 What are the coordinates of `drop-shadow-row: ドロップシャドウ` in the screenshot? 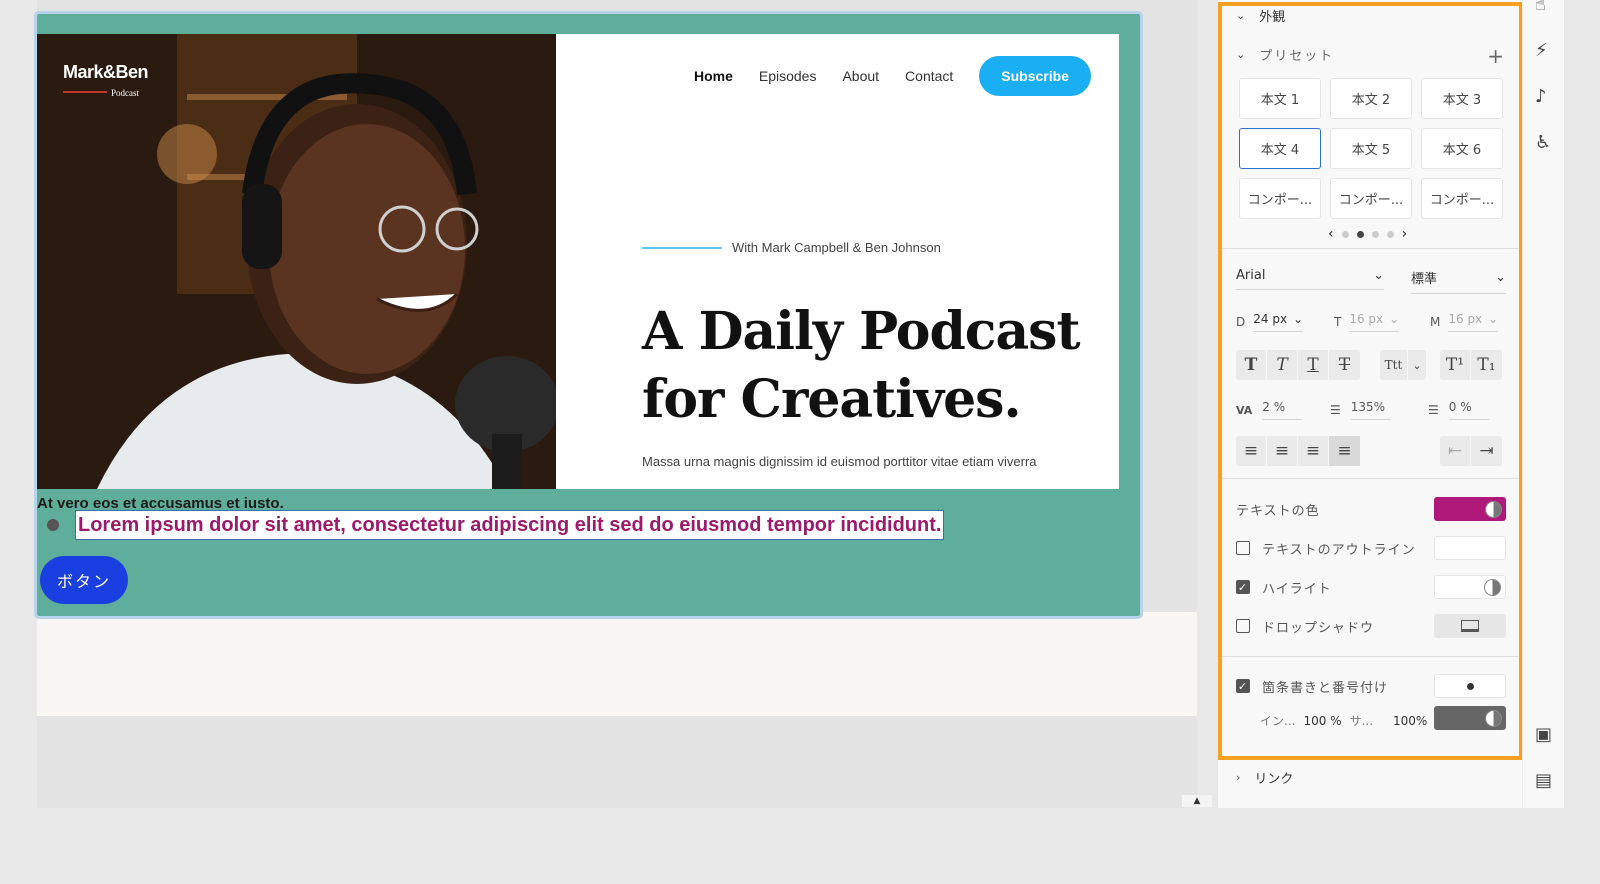 It's located at (1371, 626).